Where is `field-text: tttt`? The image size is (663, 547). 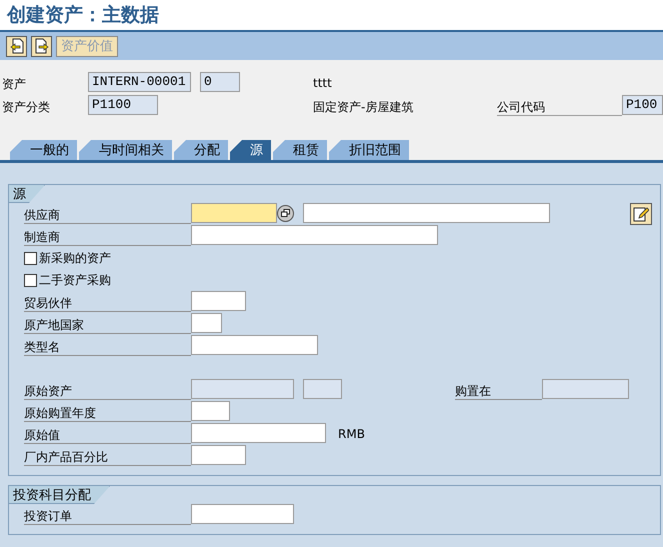
field-text: tttt is located at coordinates (323, 82).